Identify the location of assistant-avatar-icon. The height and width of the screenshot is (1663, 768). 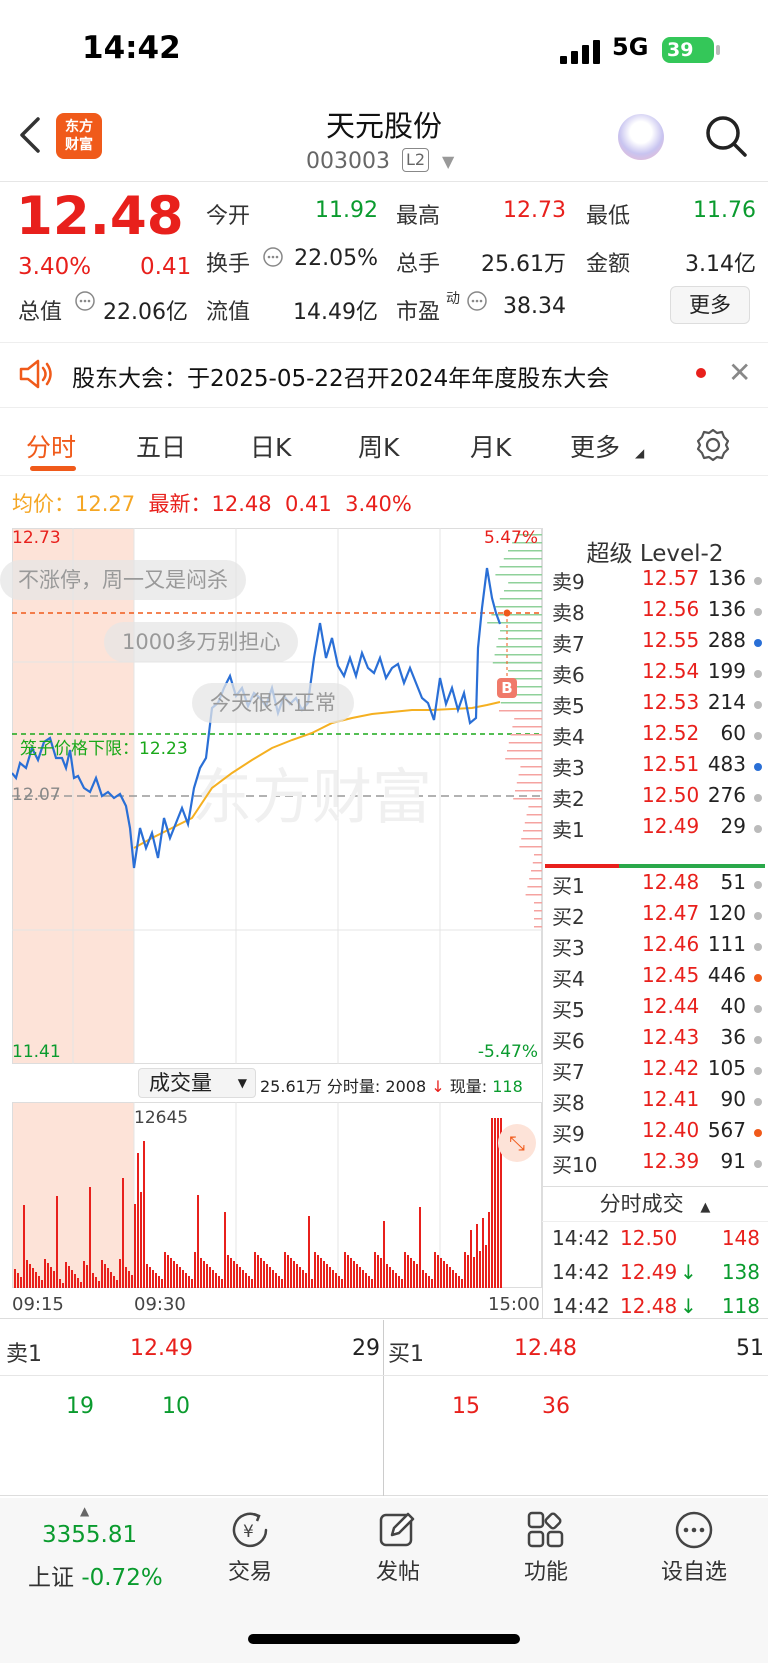
(641, 137).